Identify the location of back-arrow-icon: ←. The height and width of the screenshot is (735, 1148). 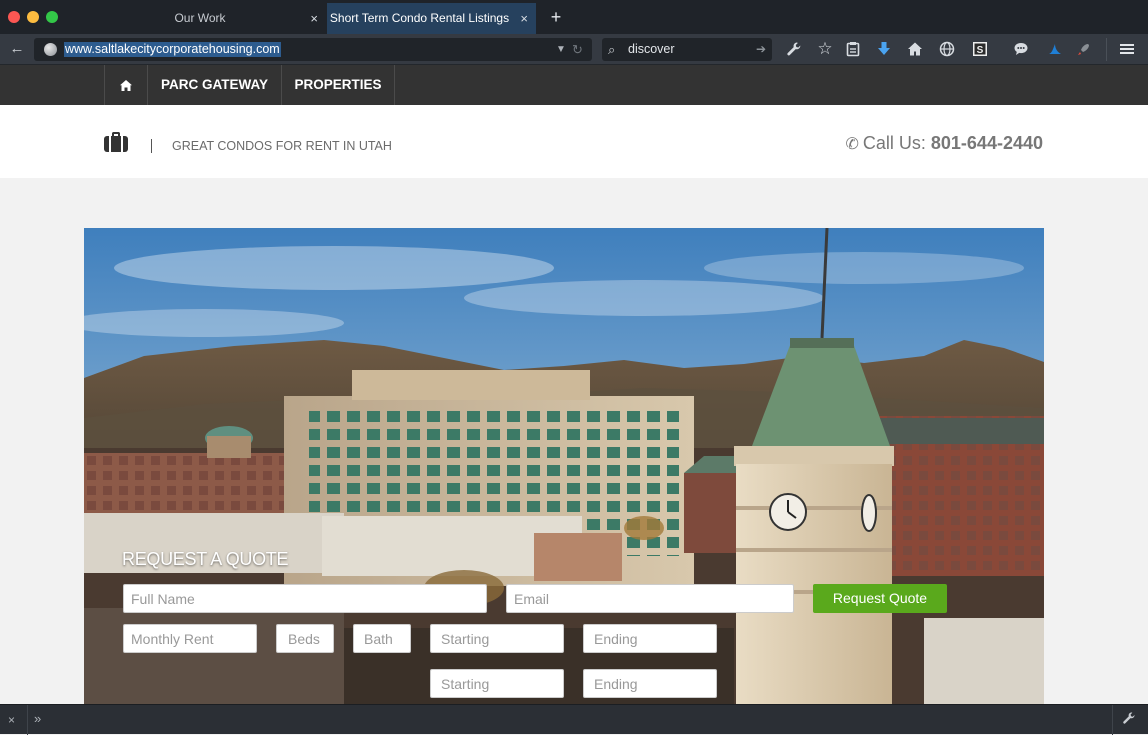
(17, 49).